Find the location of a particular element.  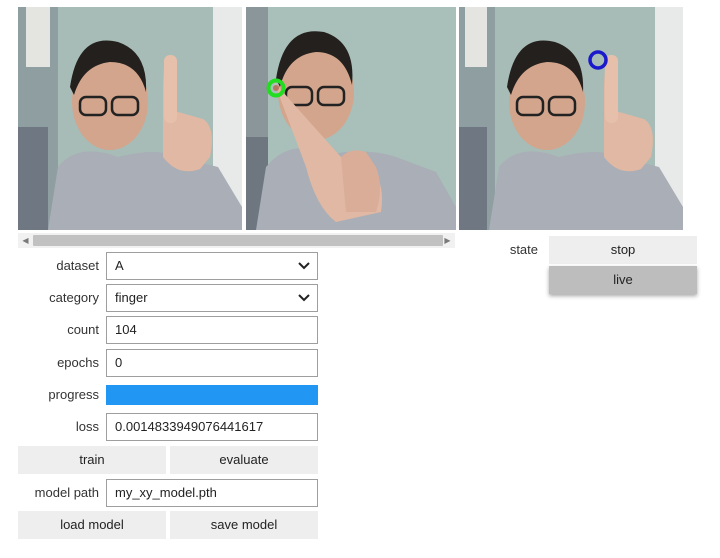

model-path-label: model path is located at coordinates (66, 492).